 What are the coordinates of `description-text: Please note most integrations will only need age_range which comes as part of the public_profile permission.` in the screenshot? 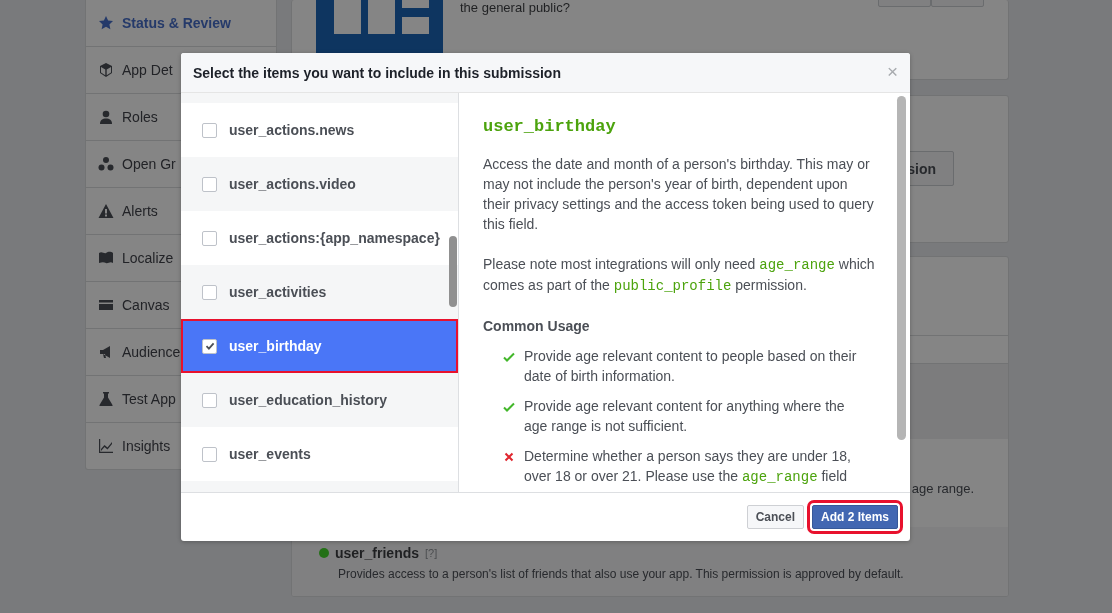 It's located at (679, 275).